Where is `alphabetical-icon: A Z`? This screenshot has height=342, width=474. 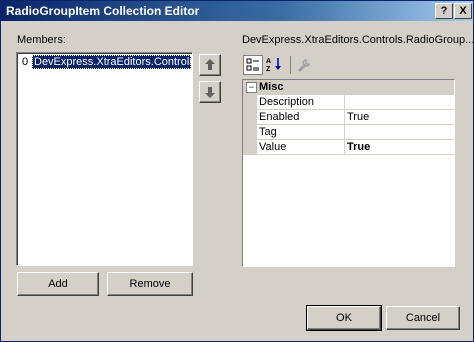 alphabetical-icon: A Z is located at coordinates (273, 65).